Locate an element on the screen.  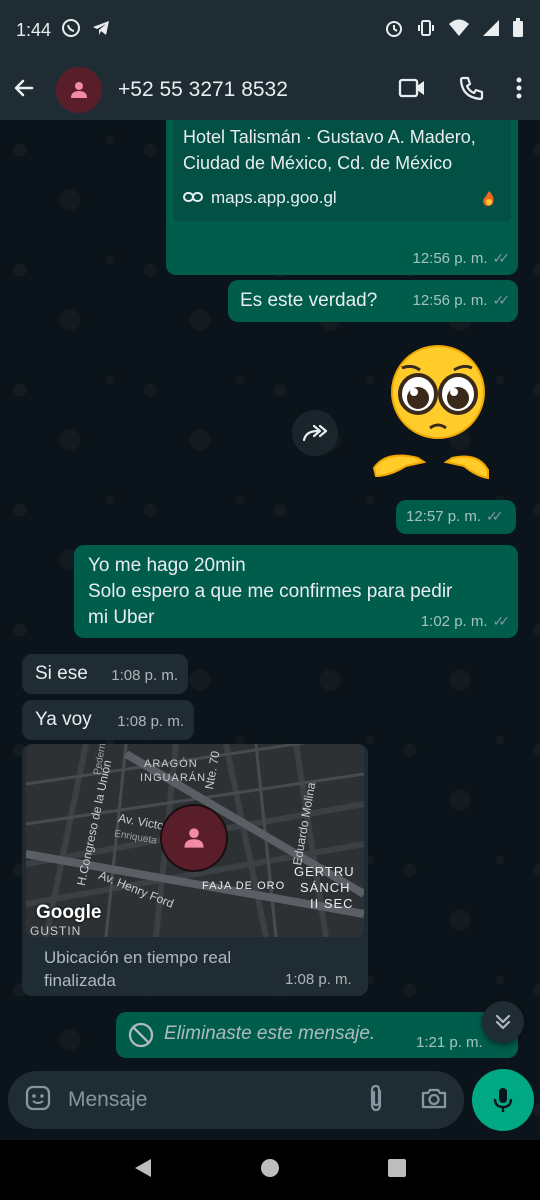
forward-icon is located at coordinates (315, 433).